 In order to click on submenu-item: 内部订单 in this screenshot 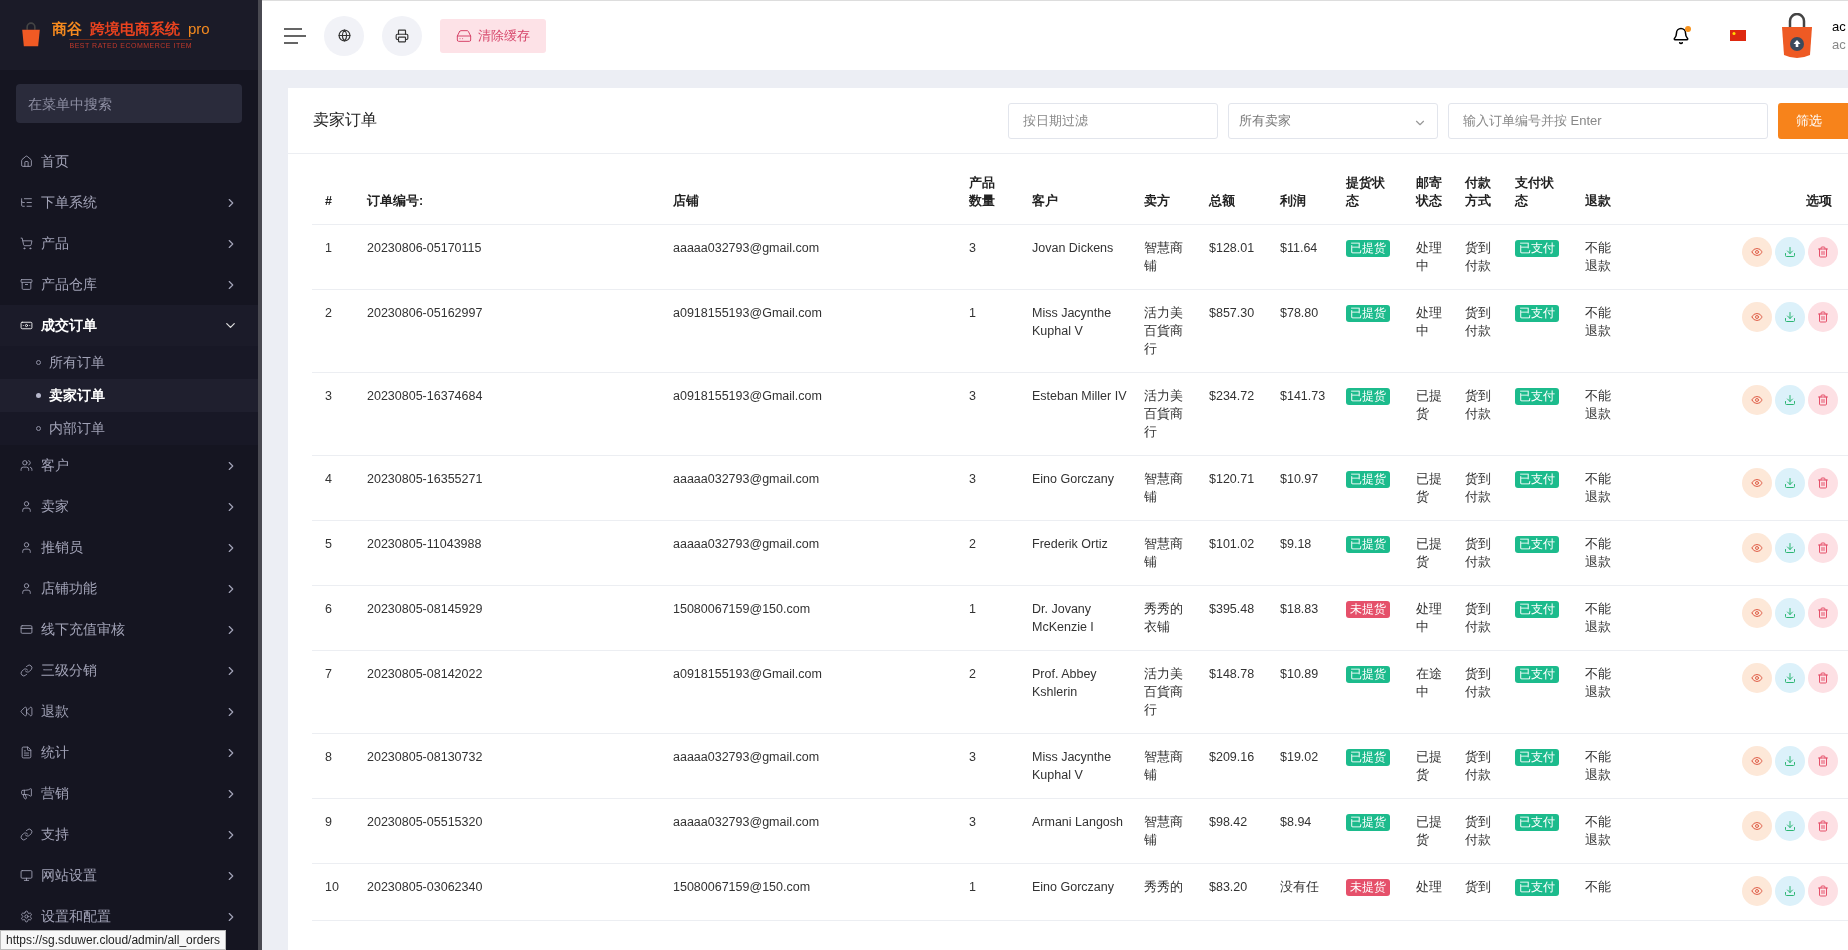, I will do `click(129, 428)`.